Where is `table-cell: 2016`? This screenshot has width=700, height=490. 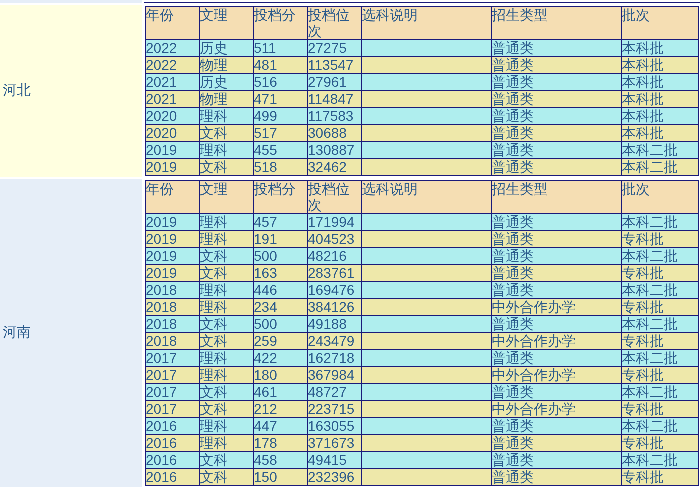
table-cell: 2016 is located at coordinates (173, 477).